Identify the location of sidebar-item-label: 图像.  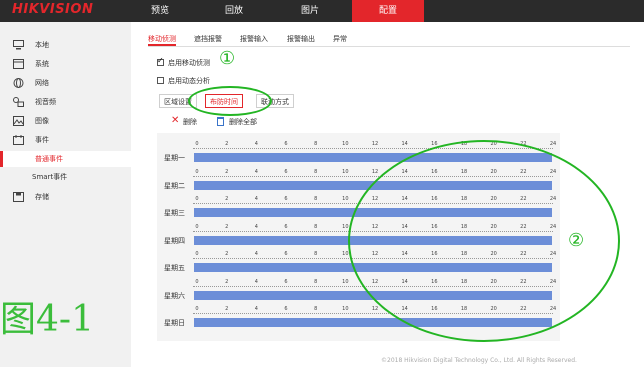
(42, 121).